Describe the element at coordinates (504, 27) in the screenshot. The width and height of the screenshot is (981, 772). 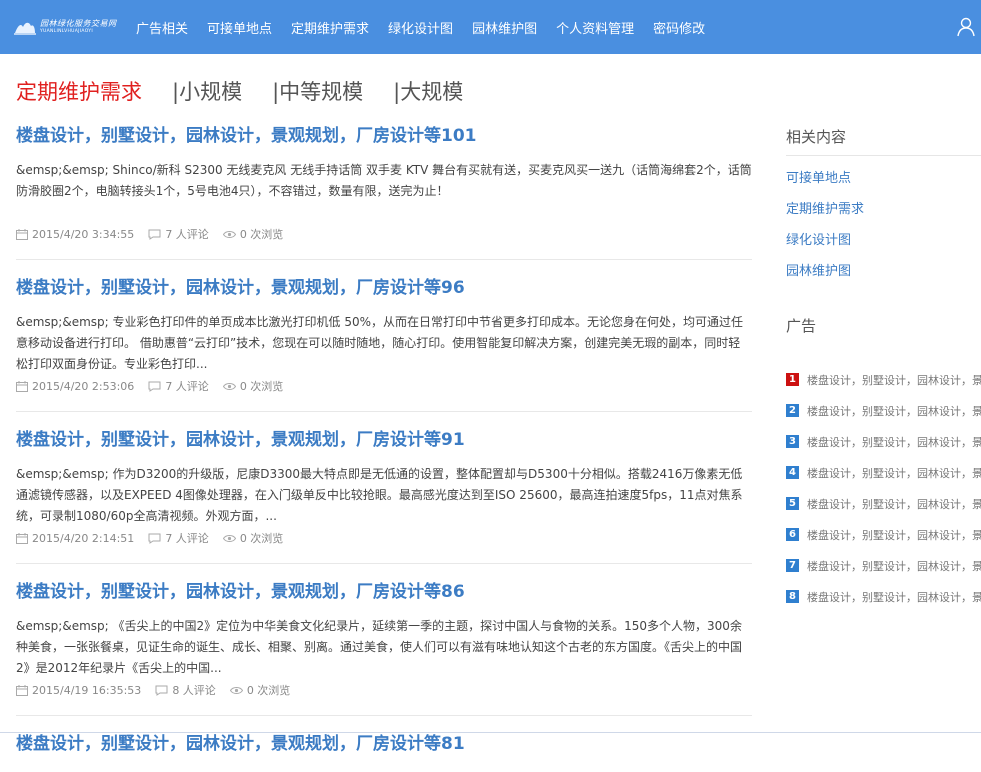
I see `nav-item-garden-maintenance: 园林维护图` at that location.